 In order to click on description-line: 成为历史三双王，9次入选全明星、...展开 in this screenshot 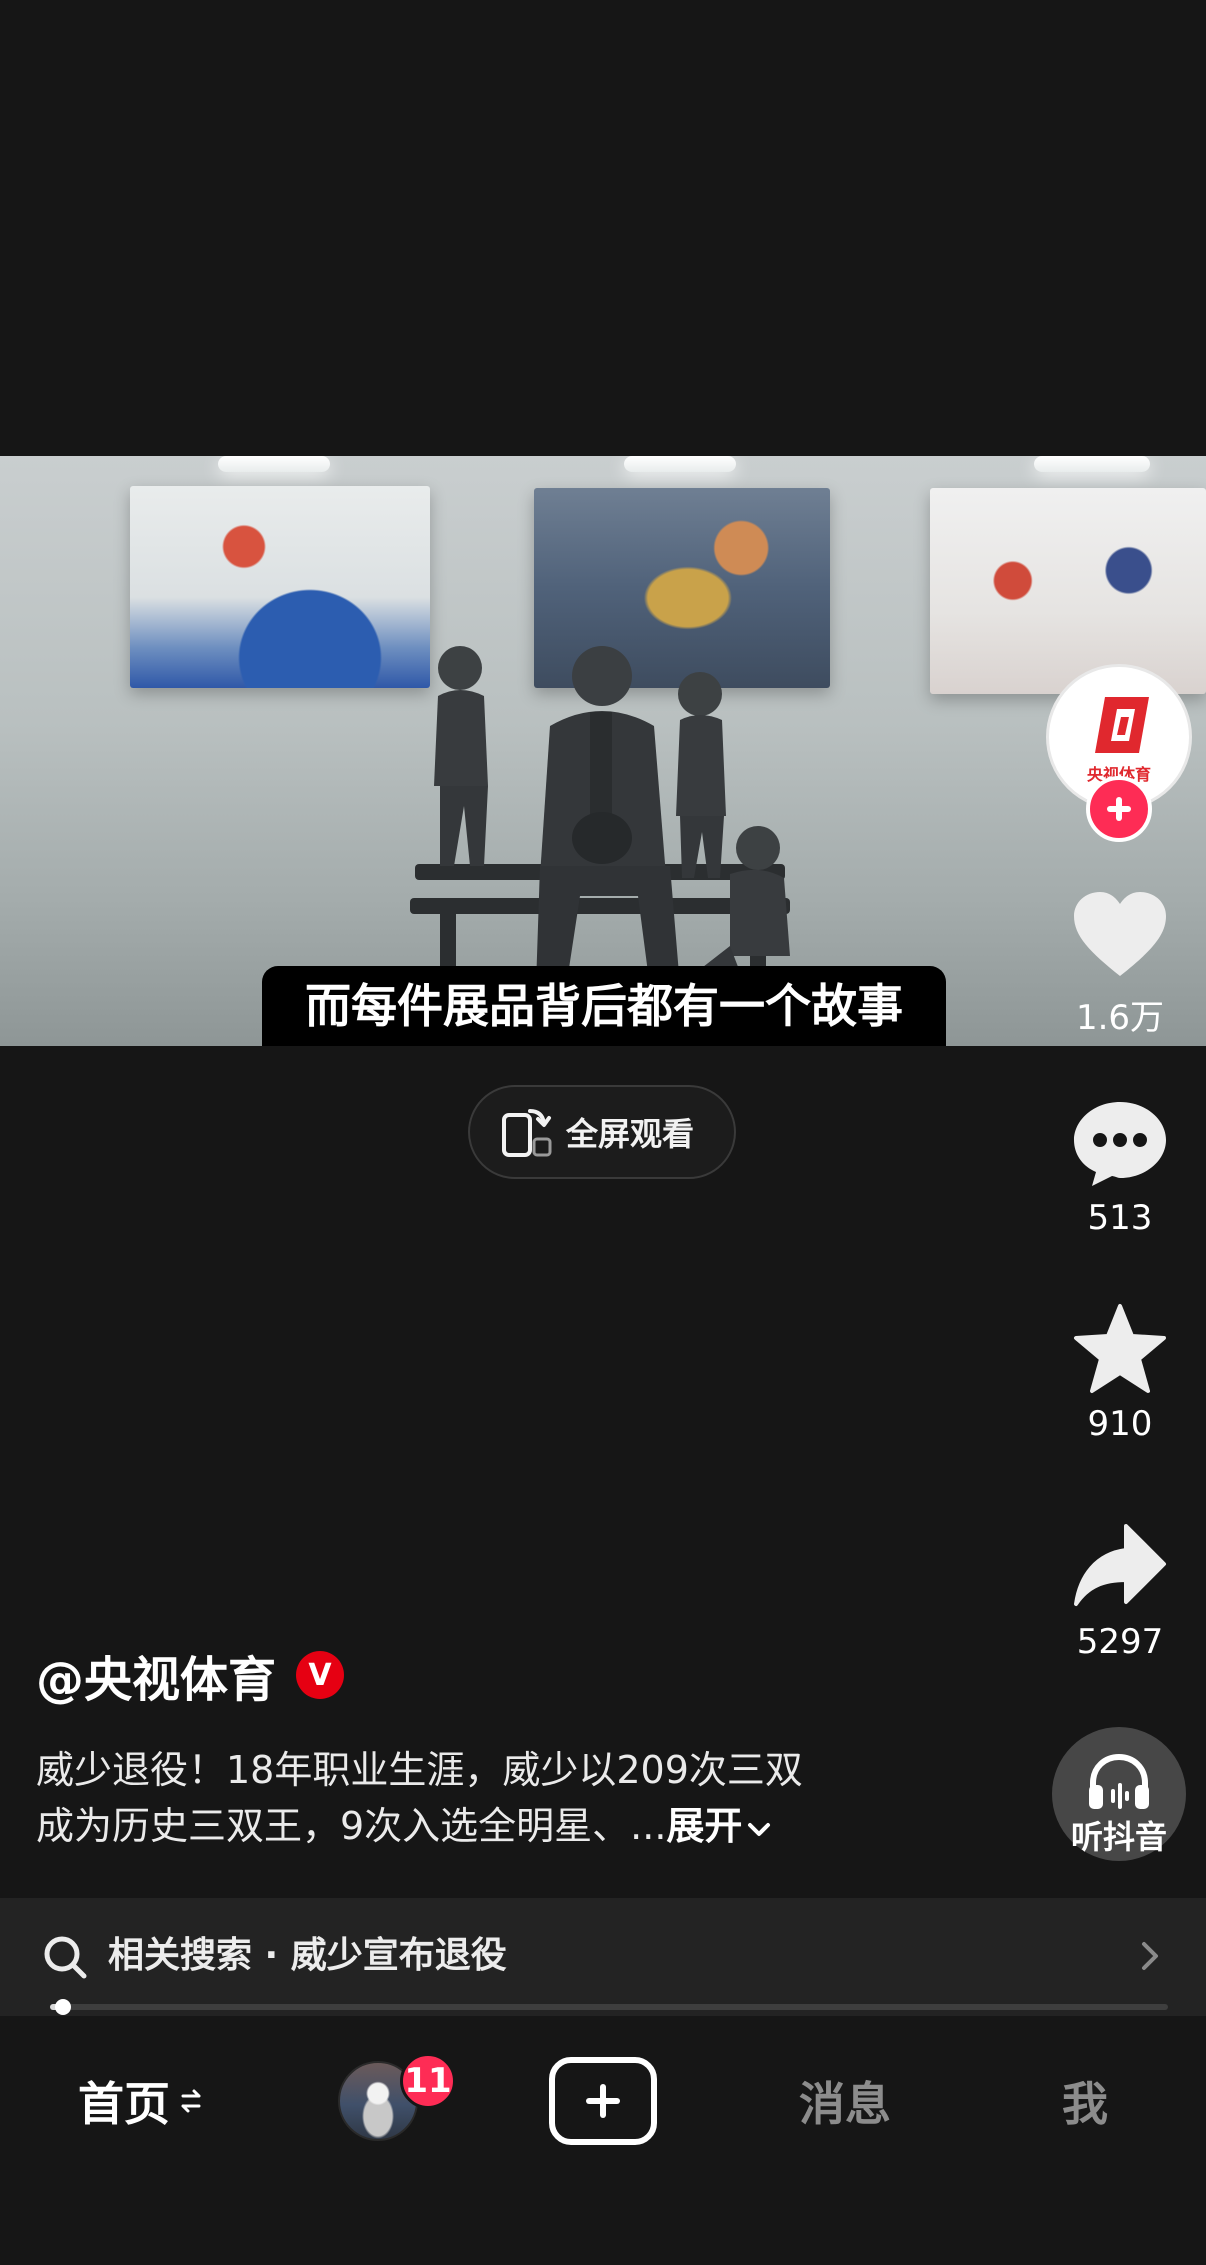, I will do `click(486, 1826)`.